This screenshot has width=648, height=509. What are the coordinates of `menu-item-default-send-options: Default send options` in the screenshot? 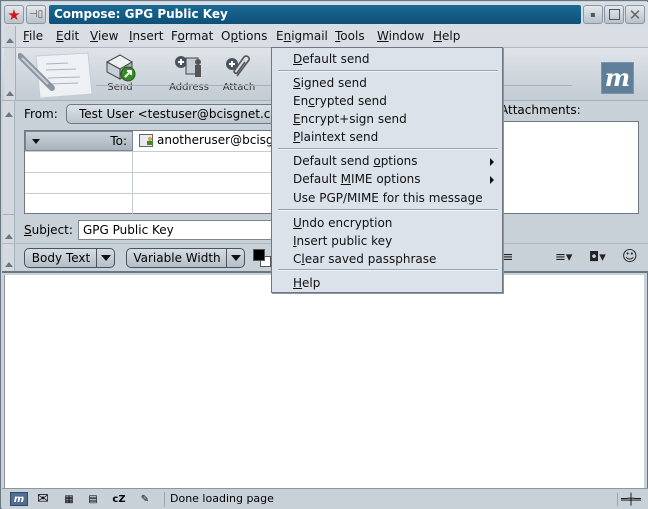 It's located at (355, 161).